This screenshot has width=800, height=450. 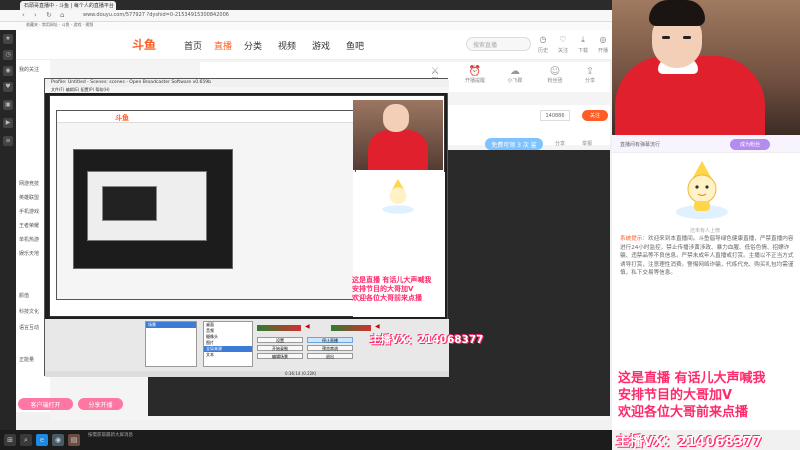 What do you see at coordinates (58, 440) in the screenshot?
I see `obs-taskbar-icon: ◉` at bounding box center [58, 440].